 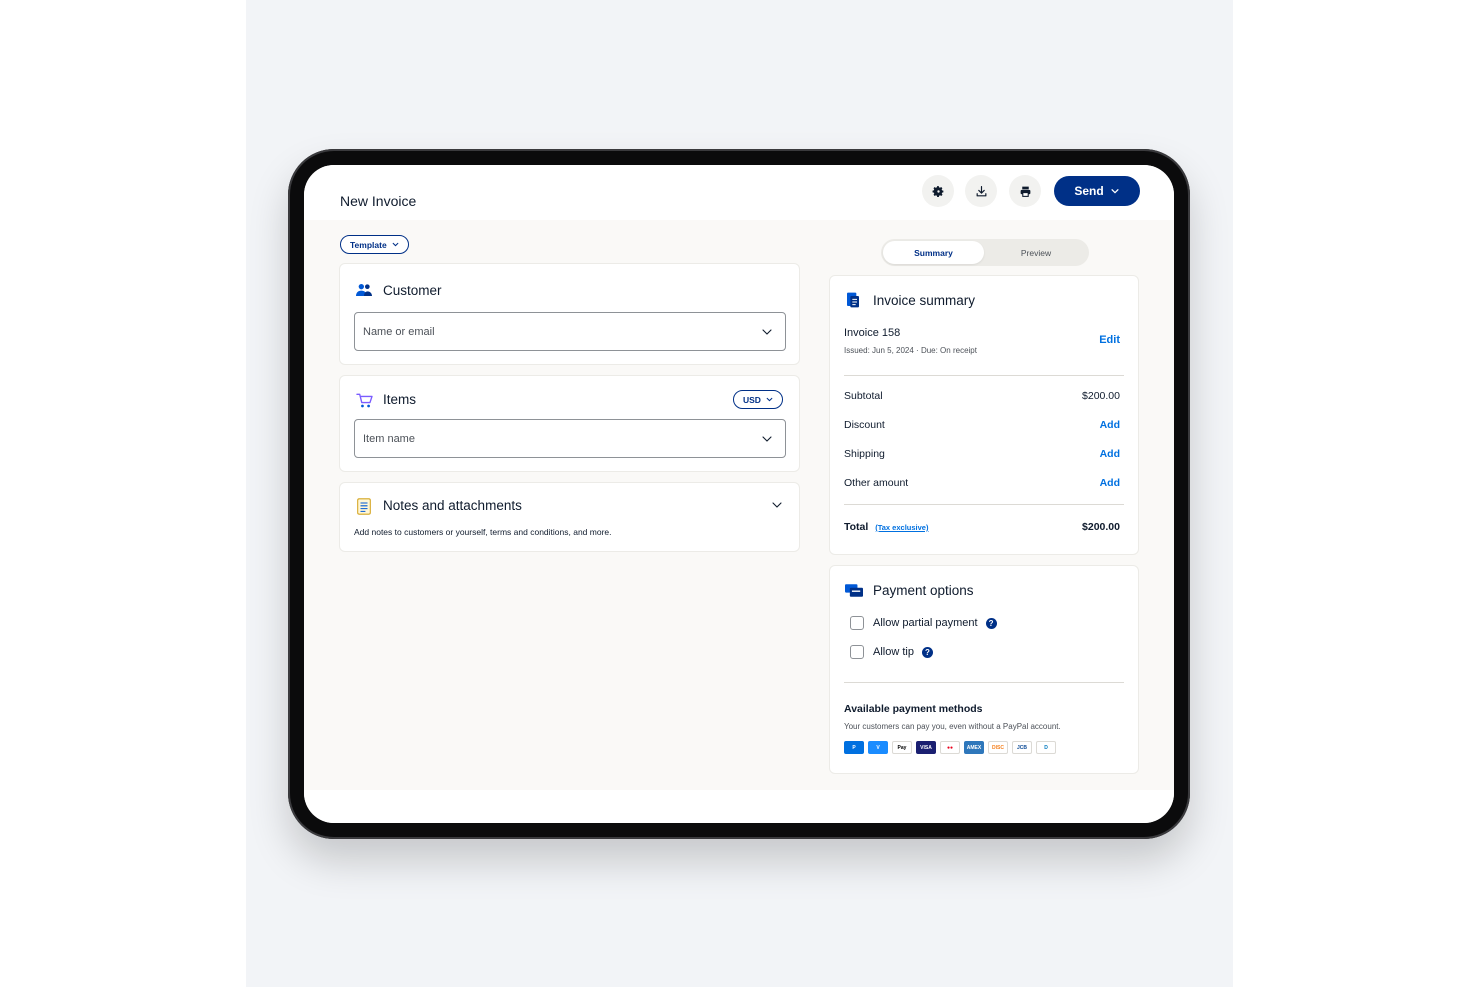 I want to click on discount-label: Discount, so click(x=864, y=425).